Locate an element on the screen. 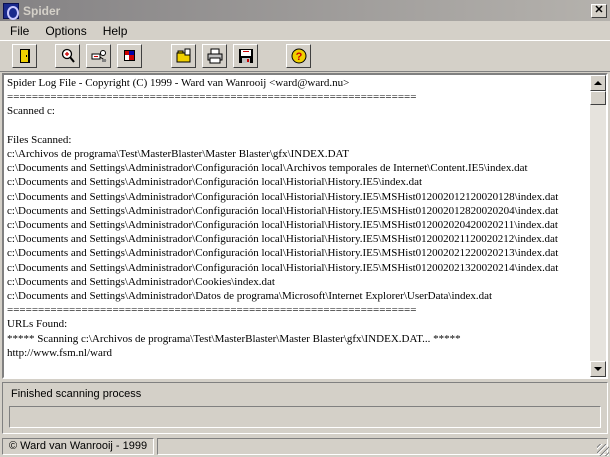 The image size is (610, 457). scroll-down-button is located at coordinates (598, 369).